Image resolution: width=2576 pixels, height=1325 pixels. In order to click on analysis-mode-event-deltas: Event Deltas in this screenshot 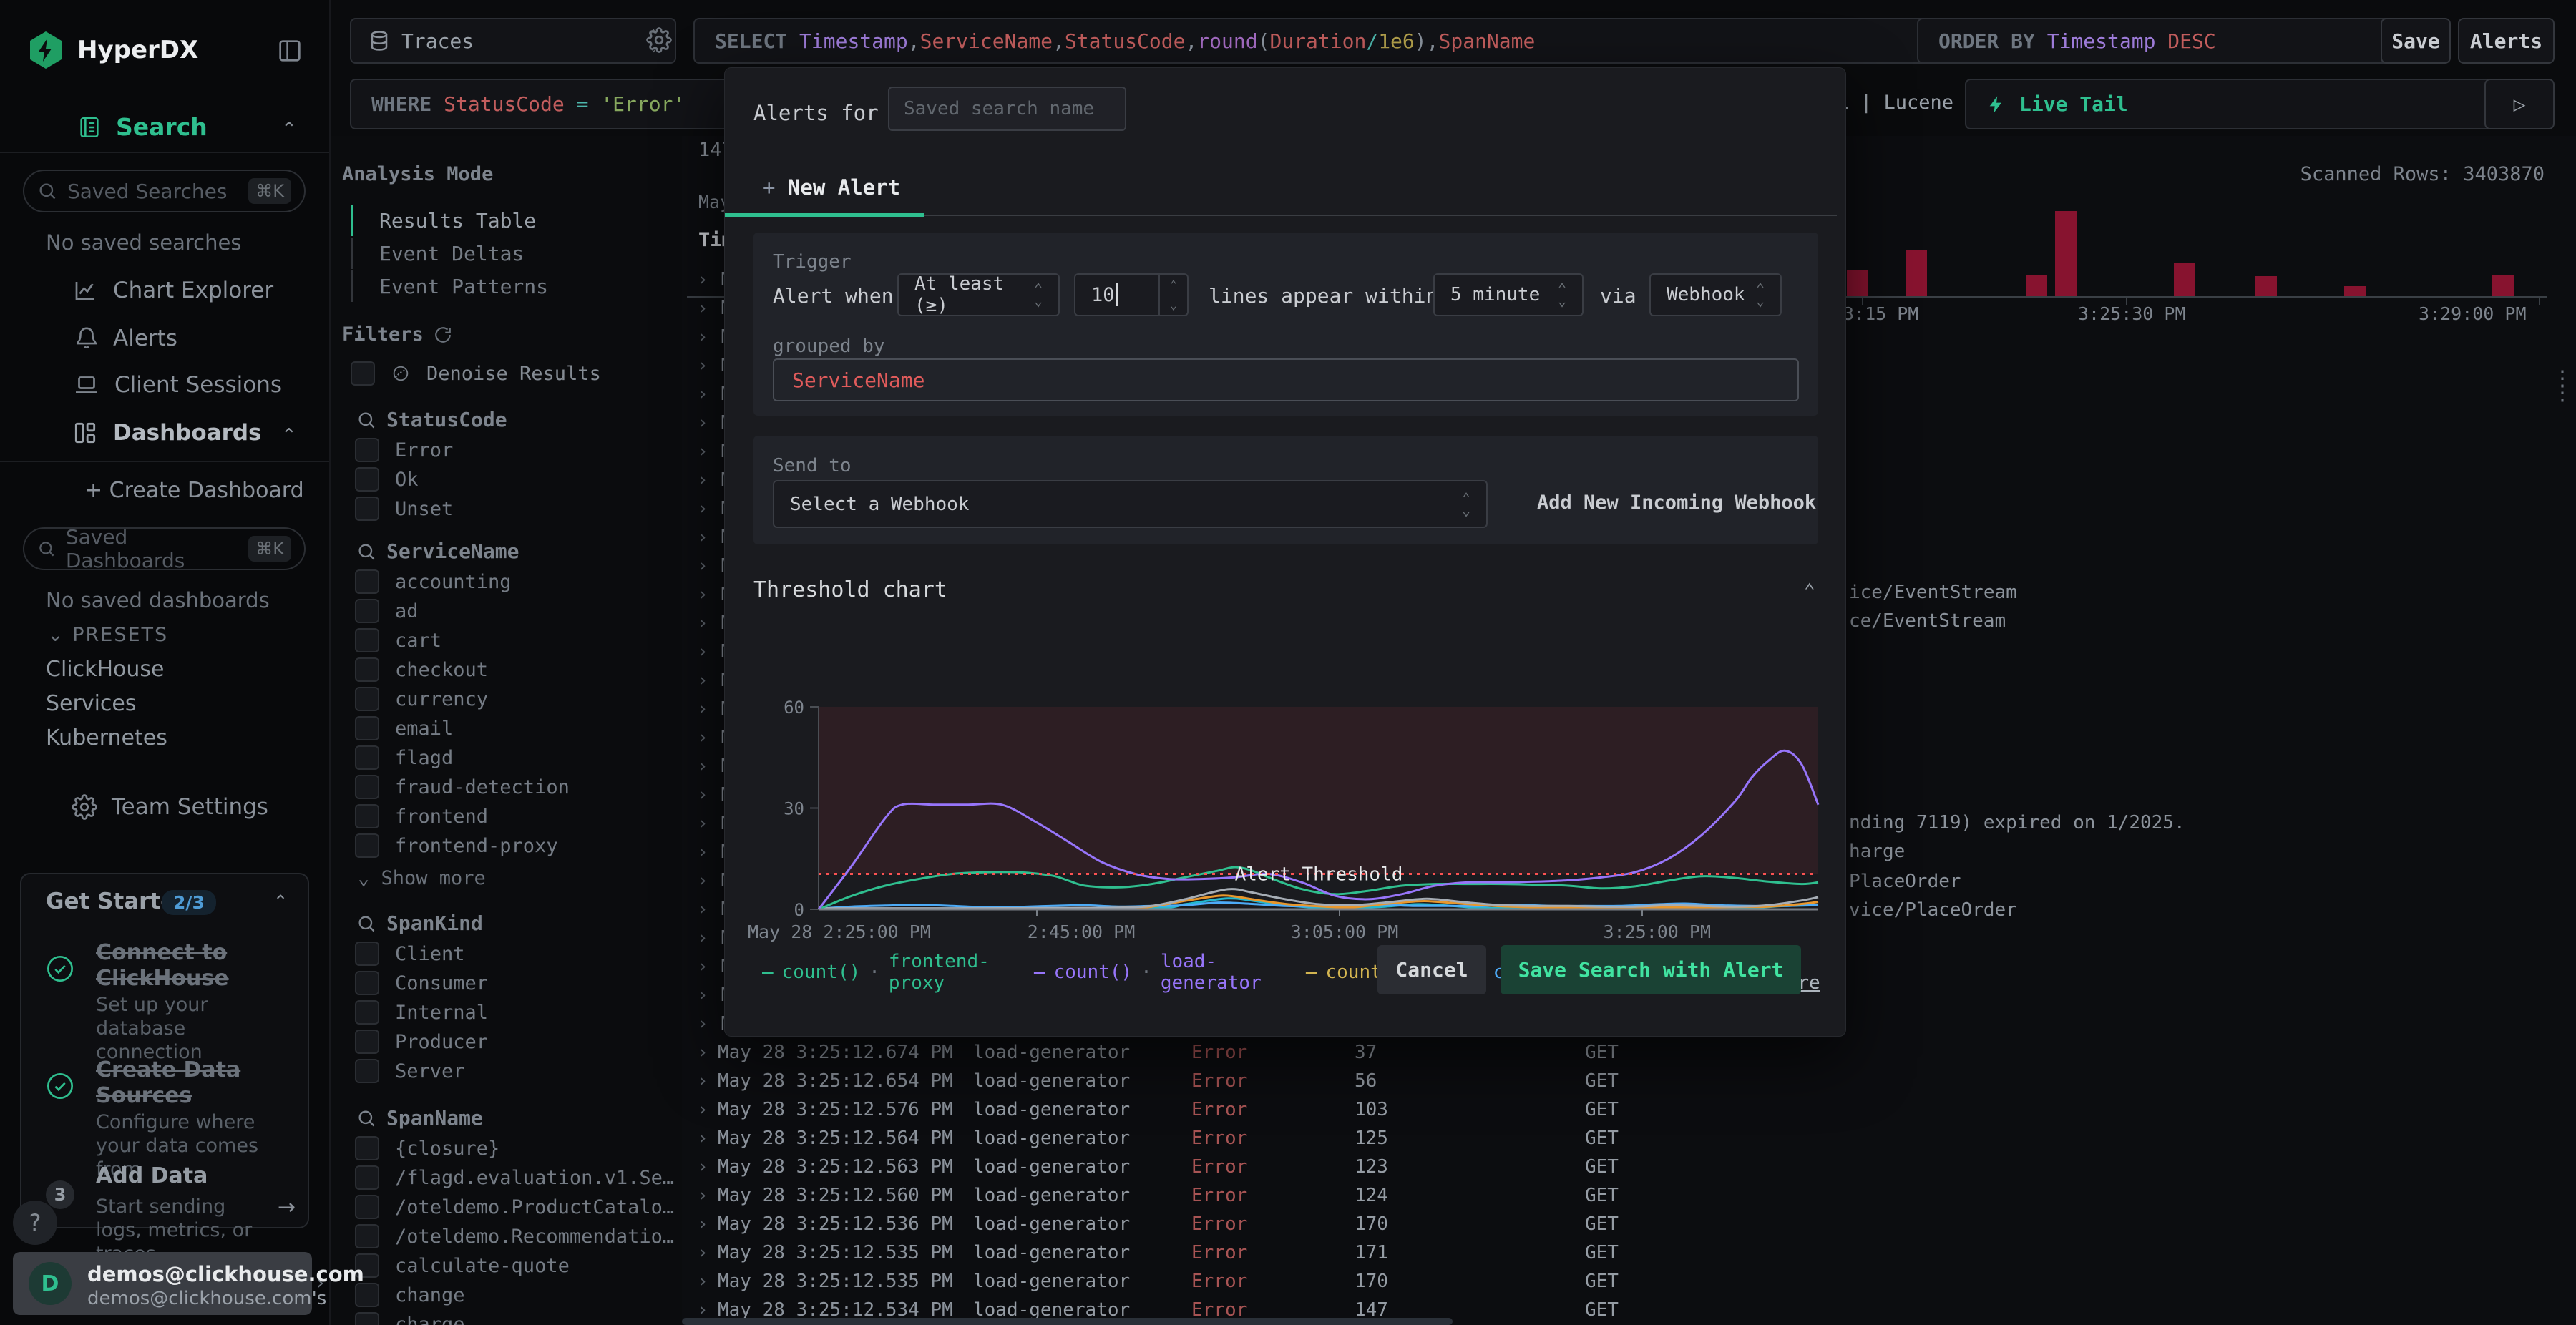, I will do `click(437, 254)`.